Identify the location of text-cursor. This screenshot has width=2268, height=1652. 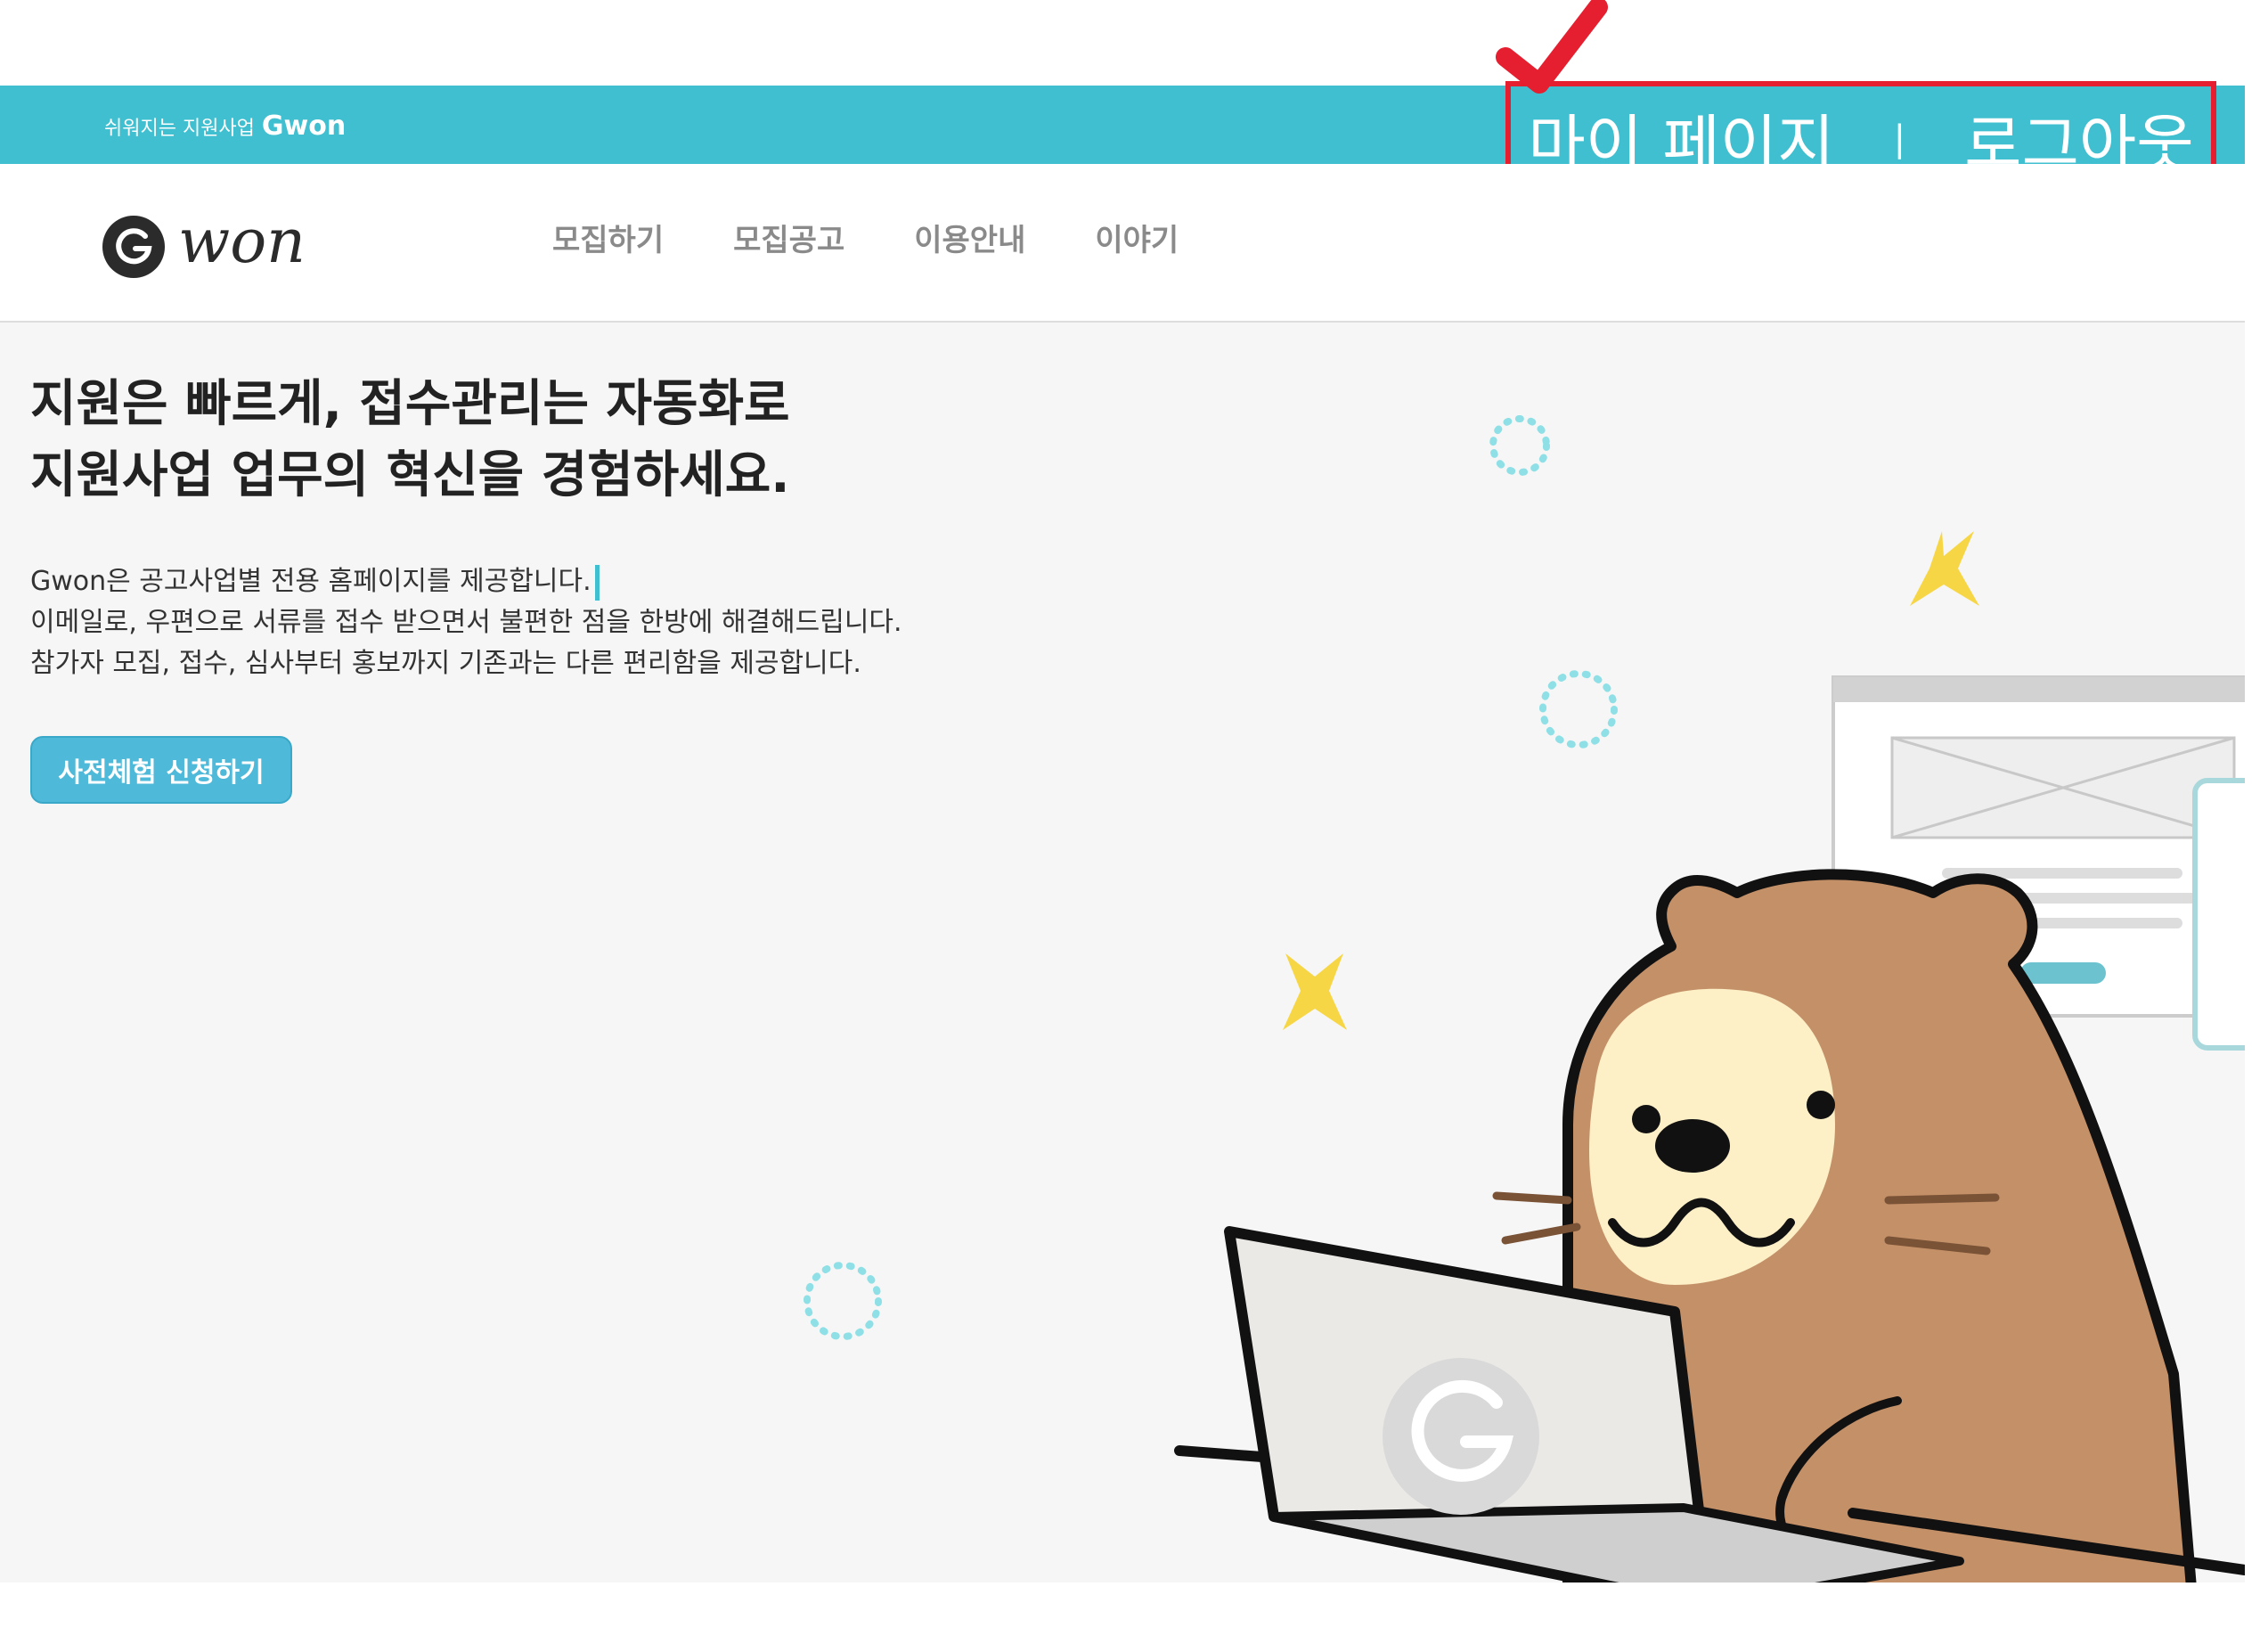
(597, 582).